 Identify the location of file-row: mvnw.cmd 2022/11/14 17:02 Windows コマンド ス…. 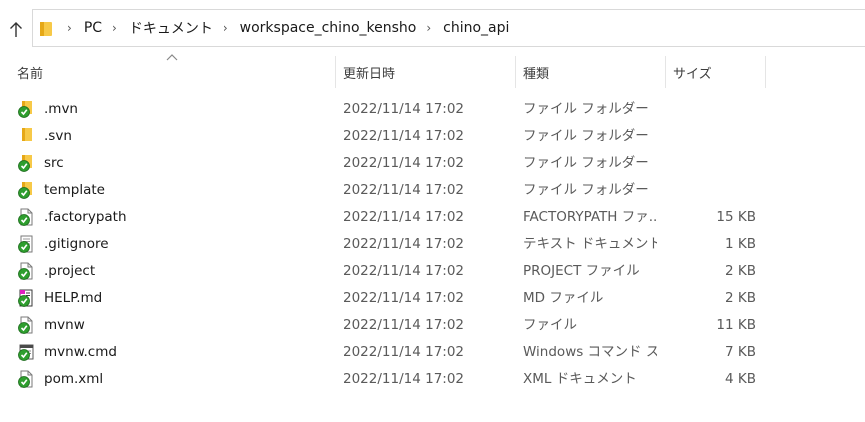
(432, 352).